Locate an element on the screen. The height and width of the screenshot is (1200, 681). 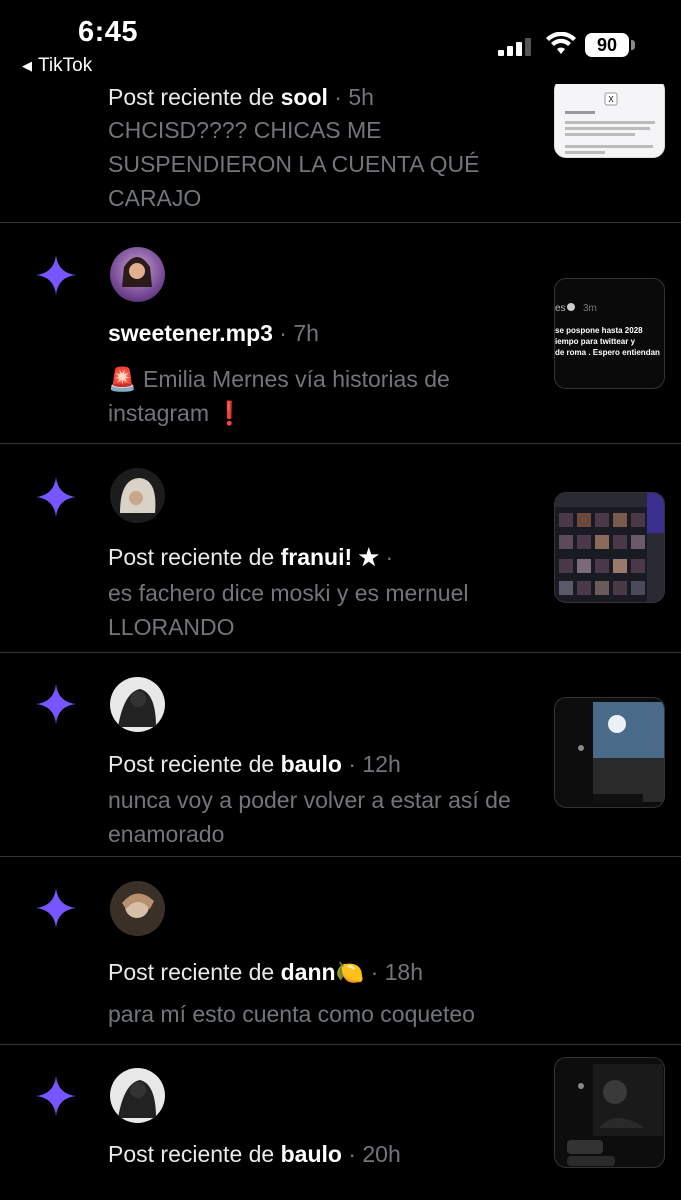
notification-title: Post reciente de sool · 5h is located at coordinates (241, 97).